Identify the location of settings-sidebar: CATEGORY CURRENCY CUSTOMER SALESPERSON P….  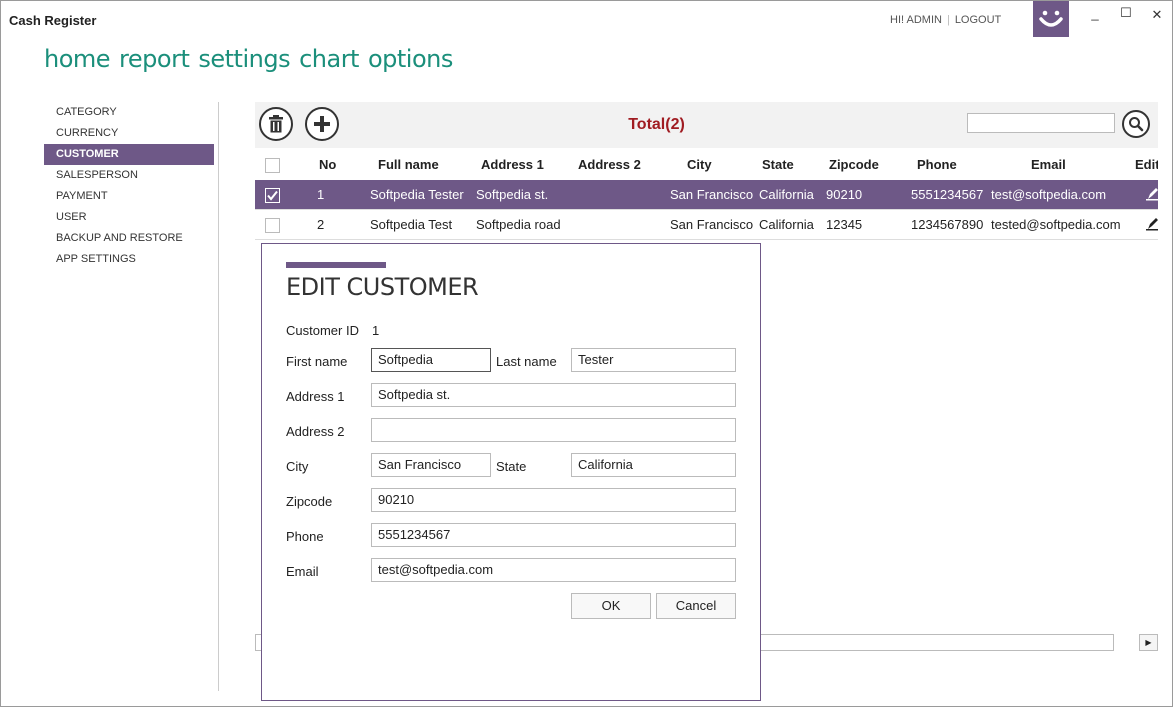
(129, 186).